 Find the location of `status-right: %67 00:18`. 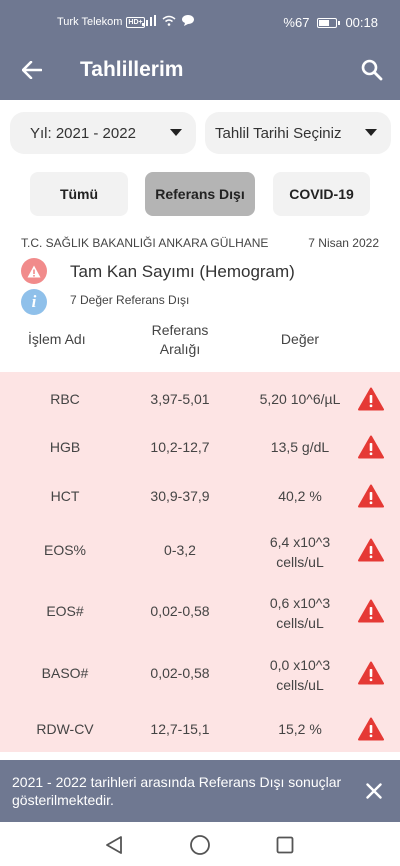

status-right: %67 00:18 is located at coordinates (330, 22).